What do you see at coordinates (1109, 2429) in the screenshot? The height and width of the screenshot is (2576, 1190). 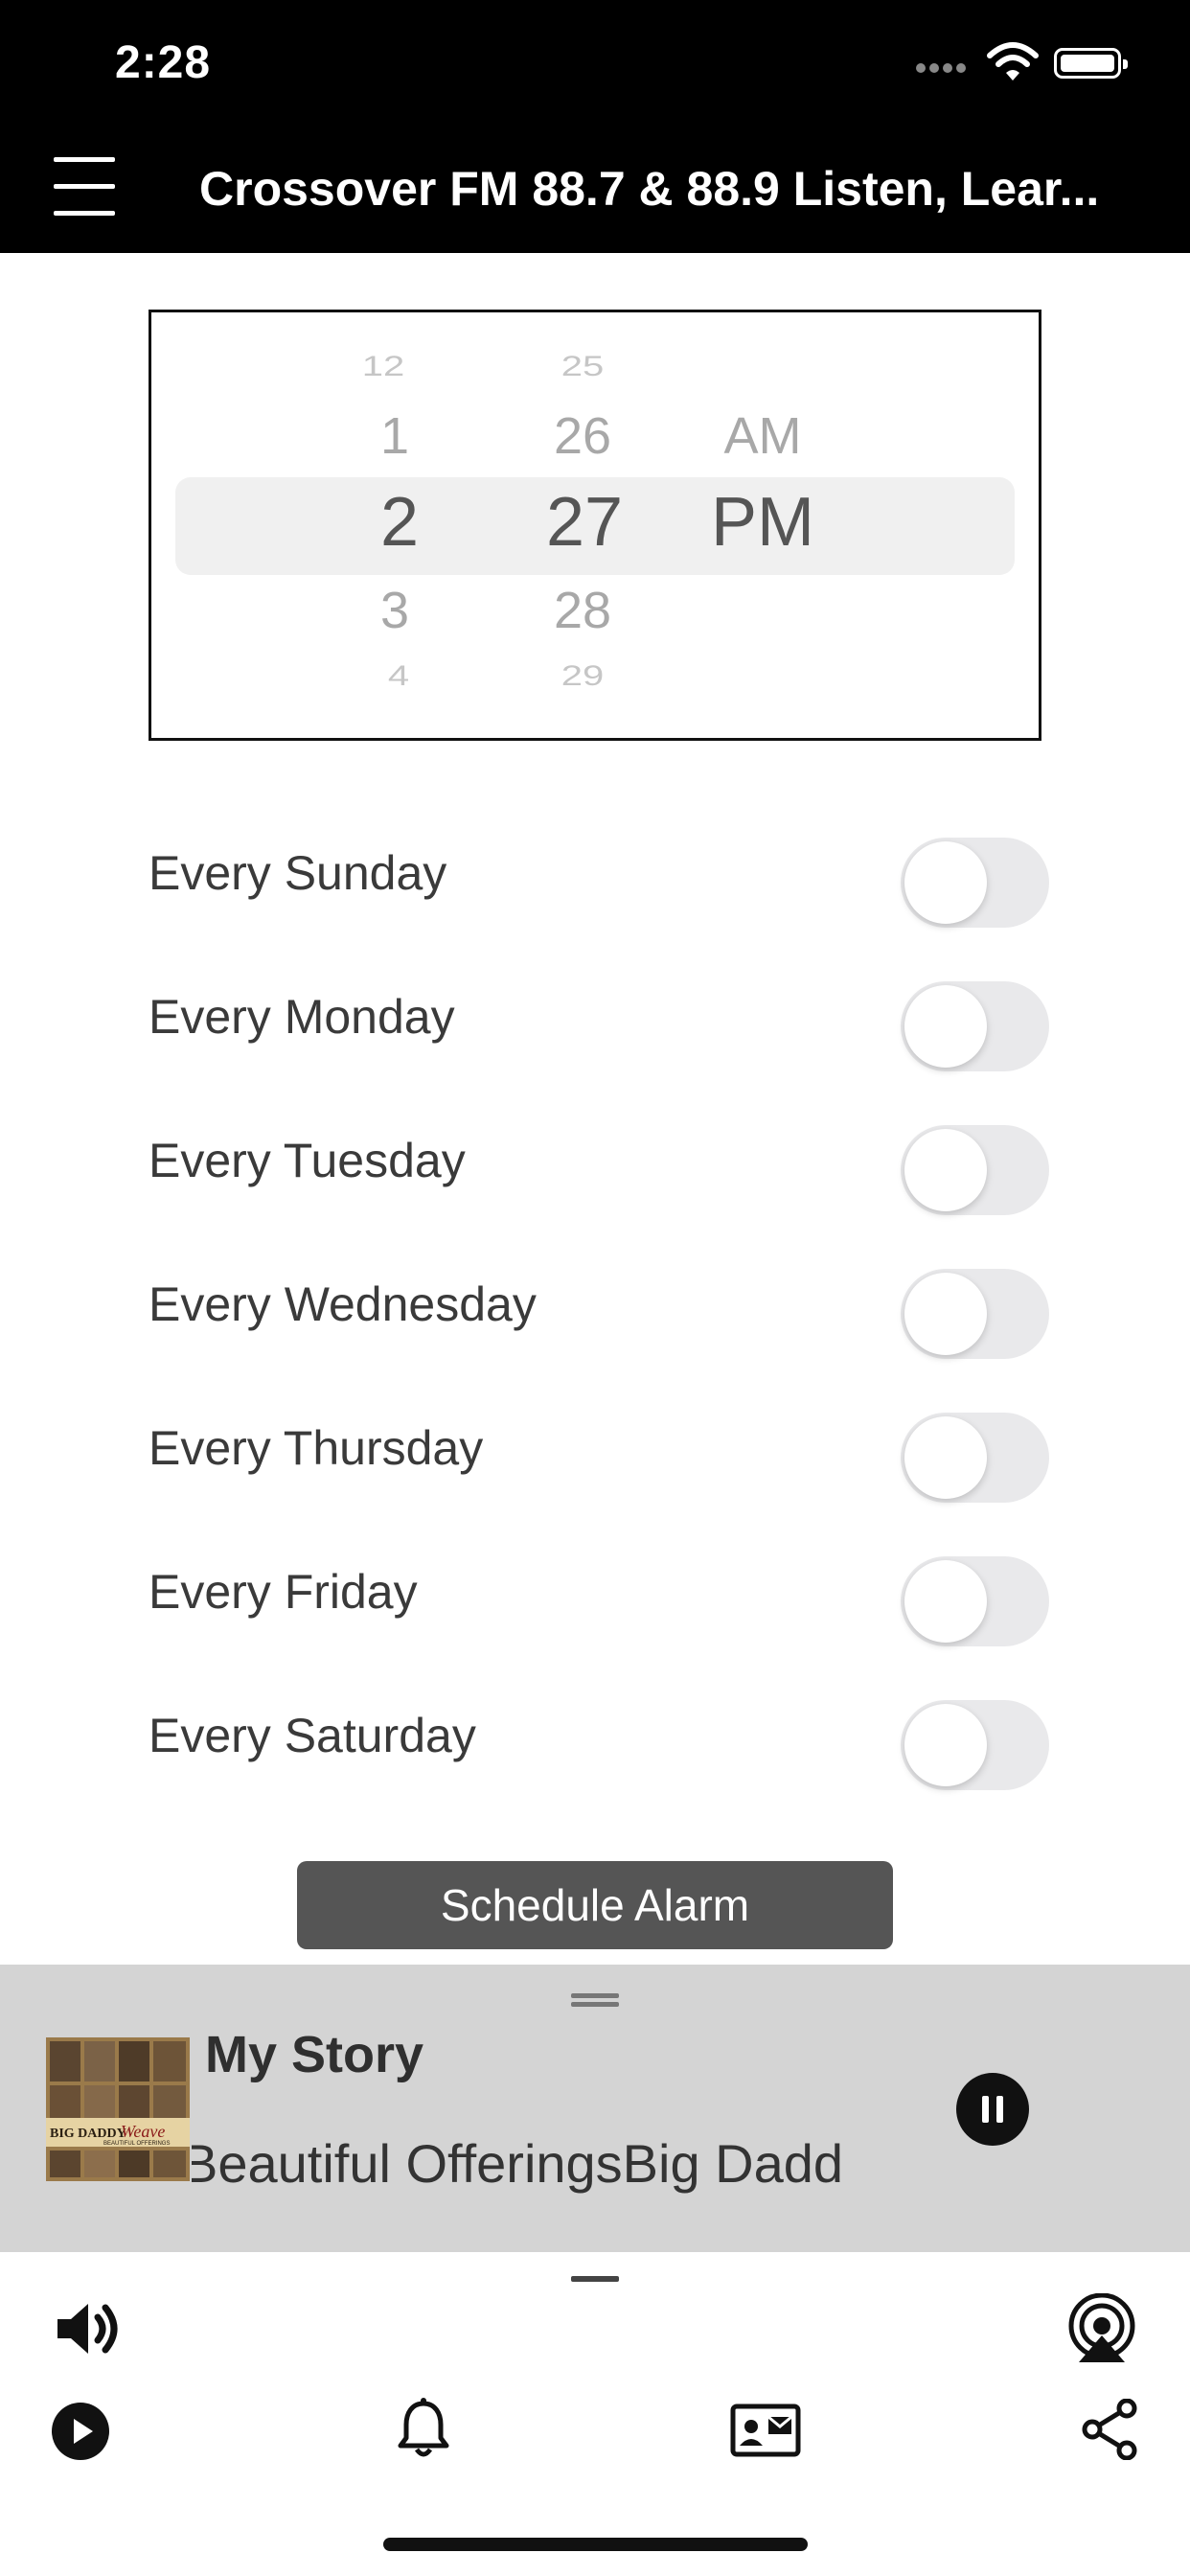 I see `share-icon` at bounding box center [1109, 2429].